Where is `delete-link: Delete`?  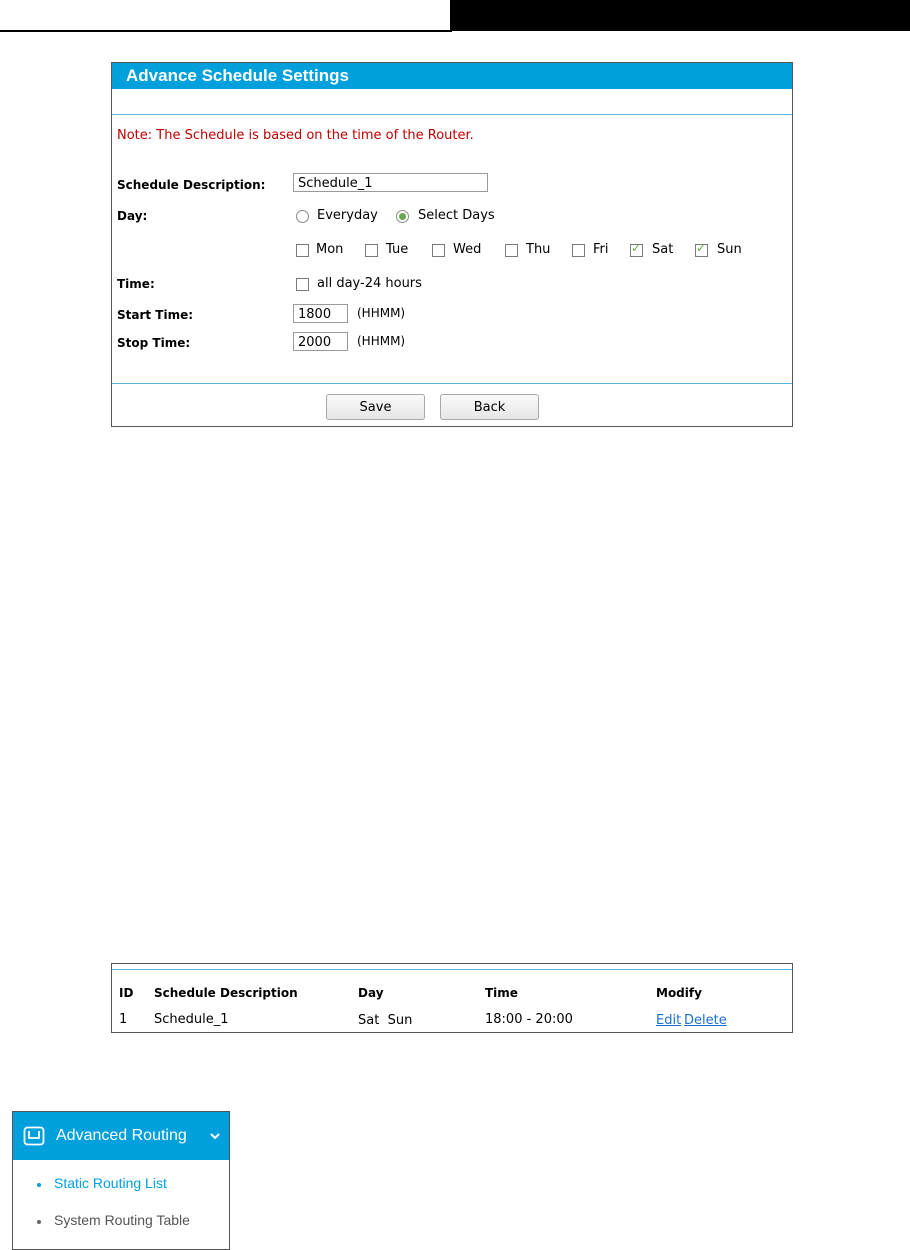
delete-link: Delete is located at coordinates (705, 1020).